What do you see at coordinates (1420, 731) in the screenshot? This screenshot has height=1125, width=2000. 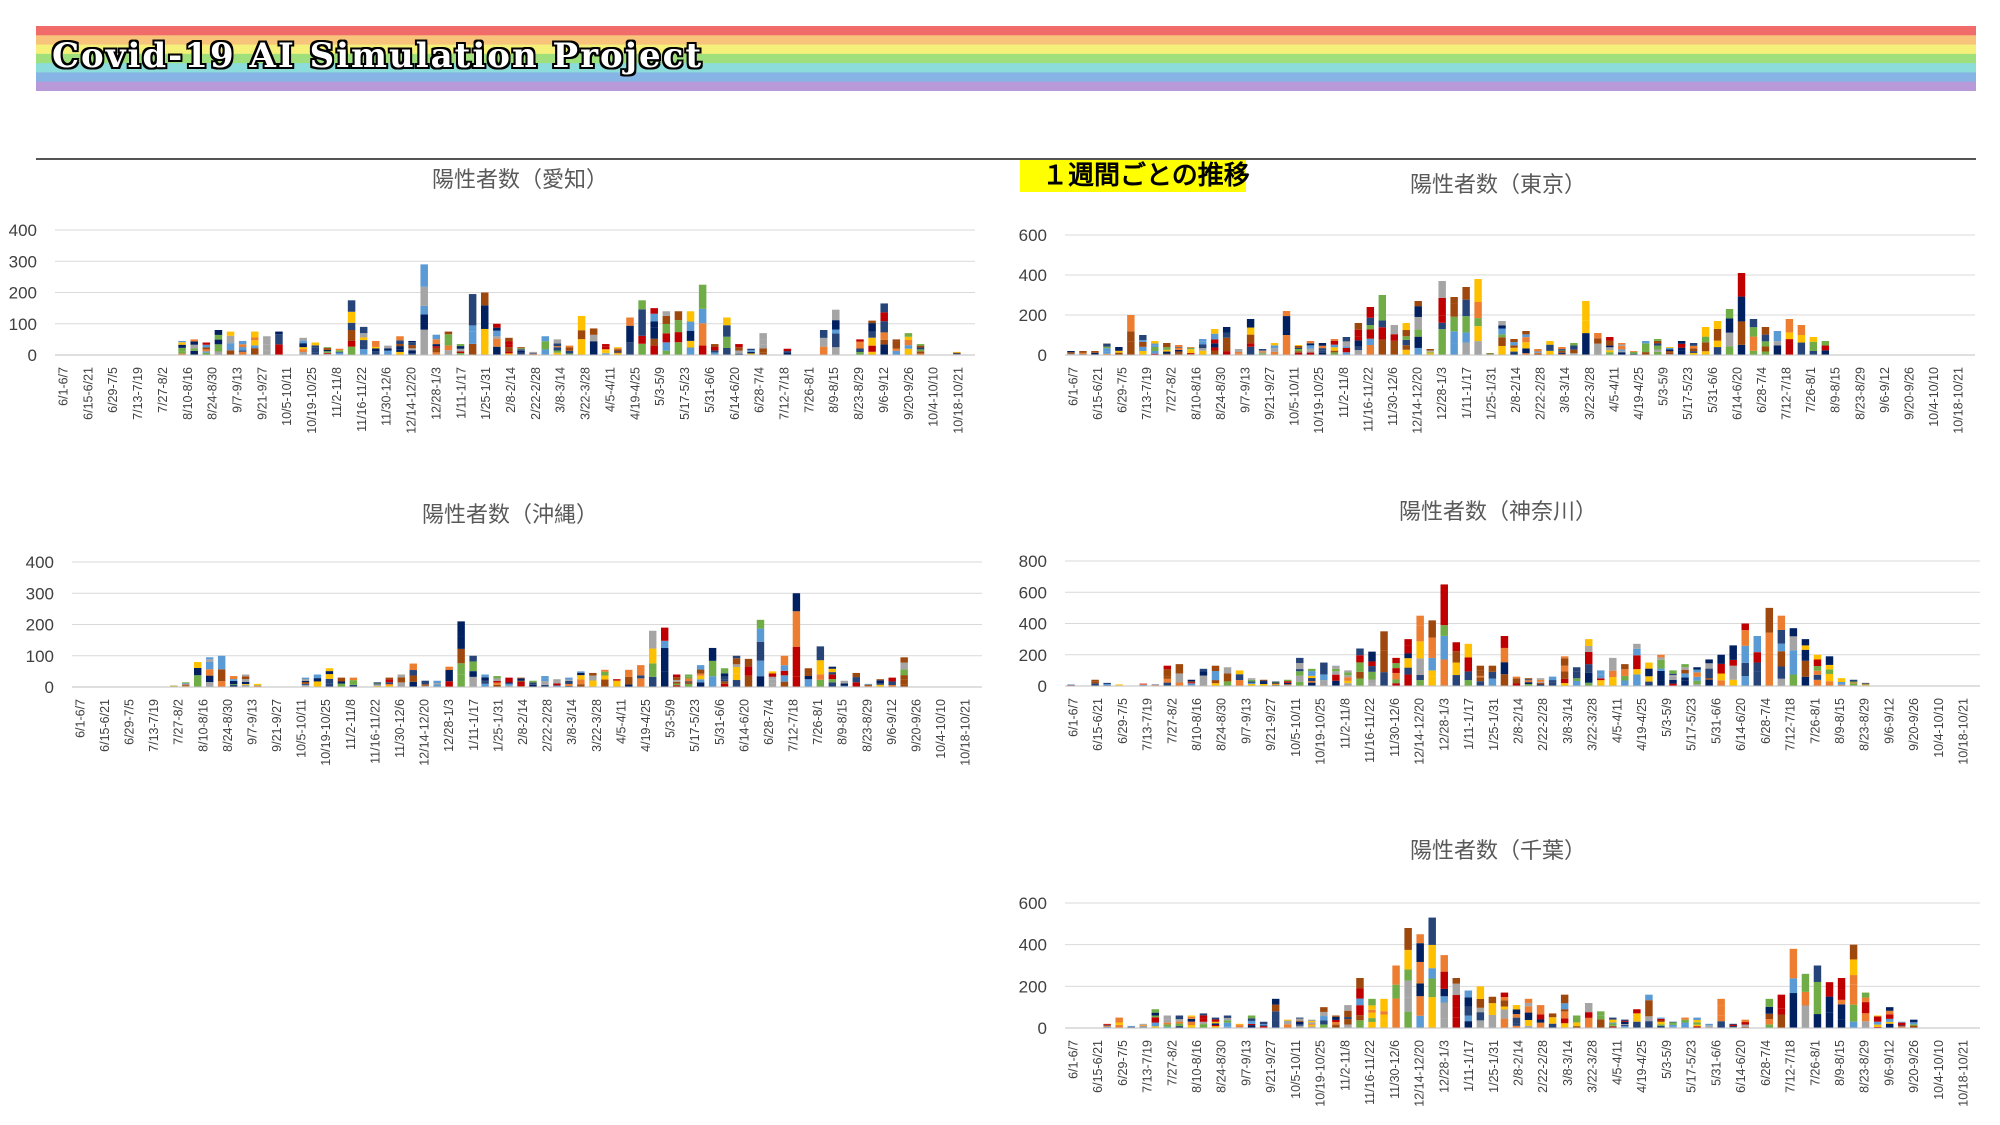 I see `x-tick-label: 12/14-12/20` at bounding box center [1420, 731].